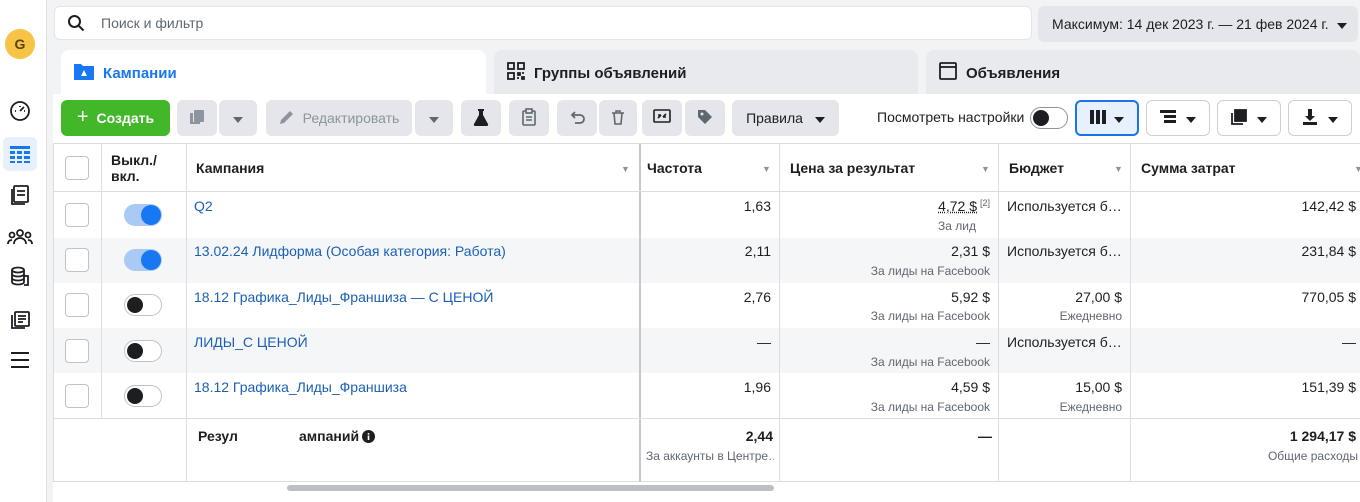 This screenshot has height=502, width=1360. Describe the element at coordinates (950, 117) in the screenshot. I see `view-settings-label: Посмотреть настройки` at that location.